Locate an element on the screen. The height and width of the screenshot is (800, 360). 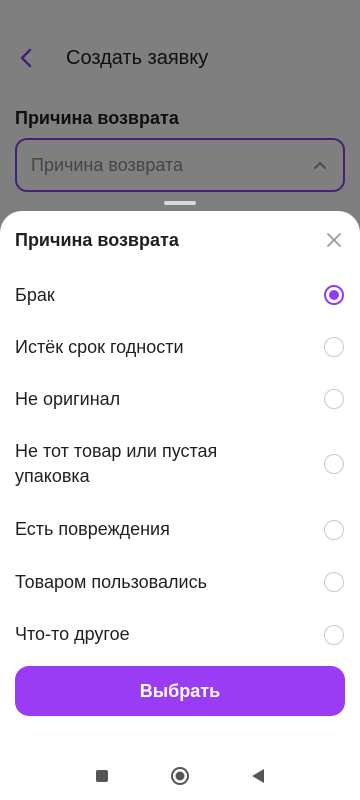
sheet-drag-handle is located at coordinates (180, 203).